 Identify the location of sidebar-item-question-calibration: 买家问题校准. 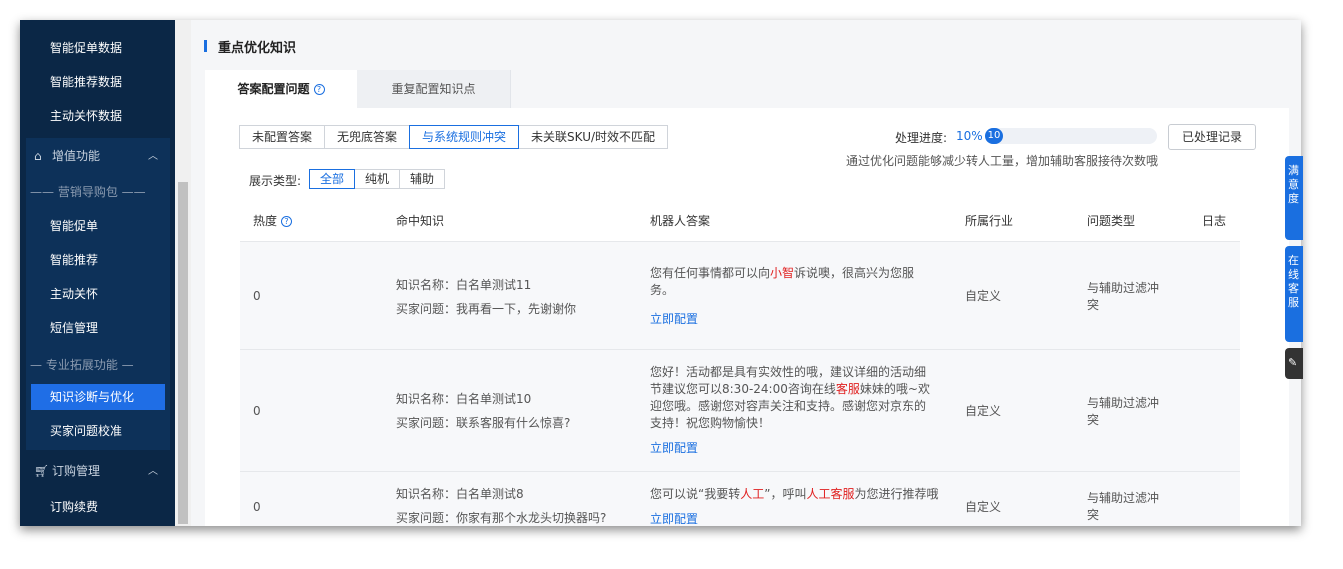
(86, 431).